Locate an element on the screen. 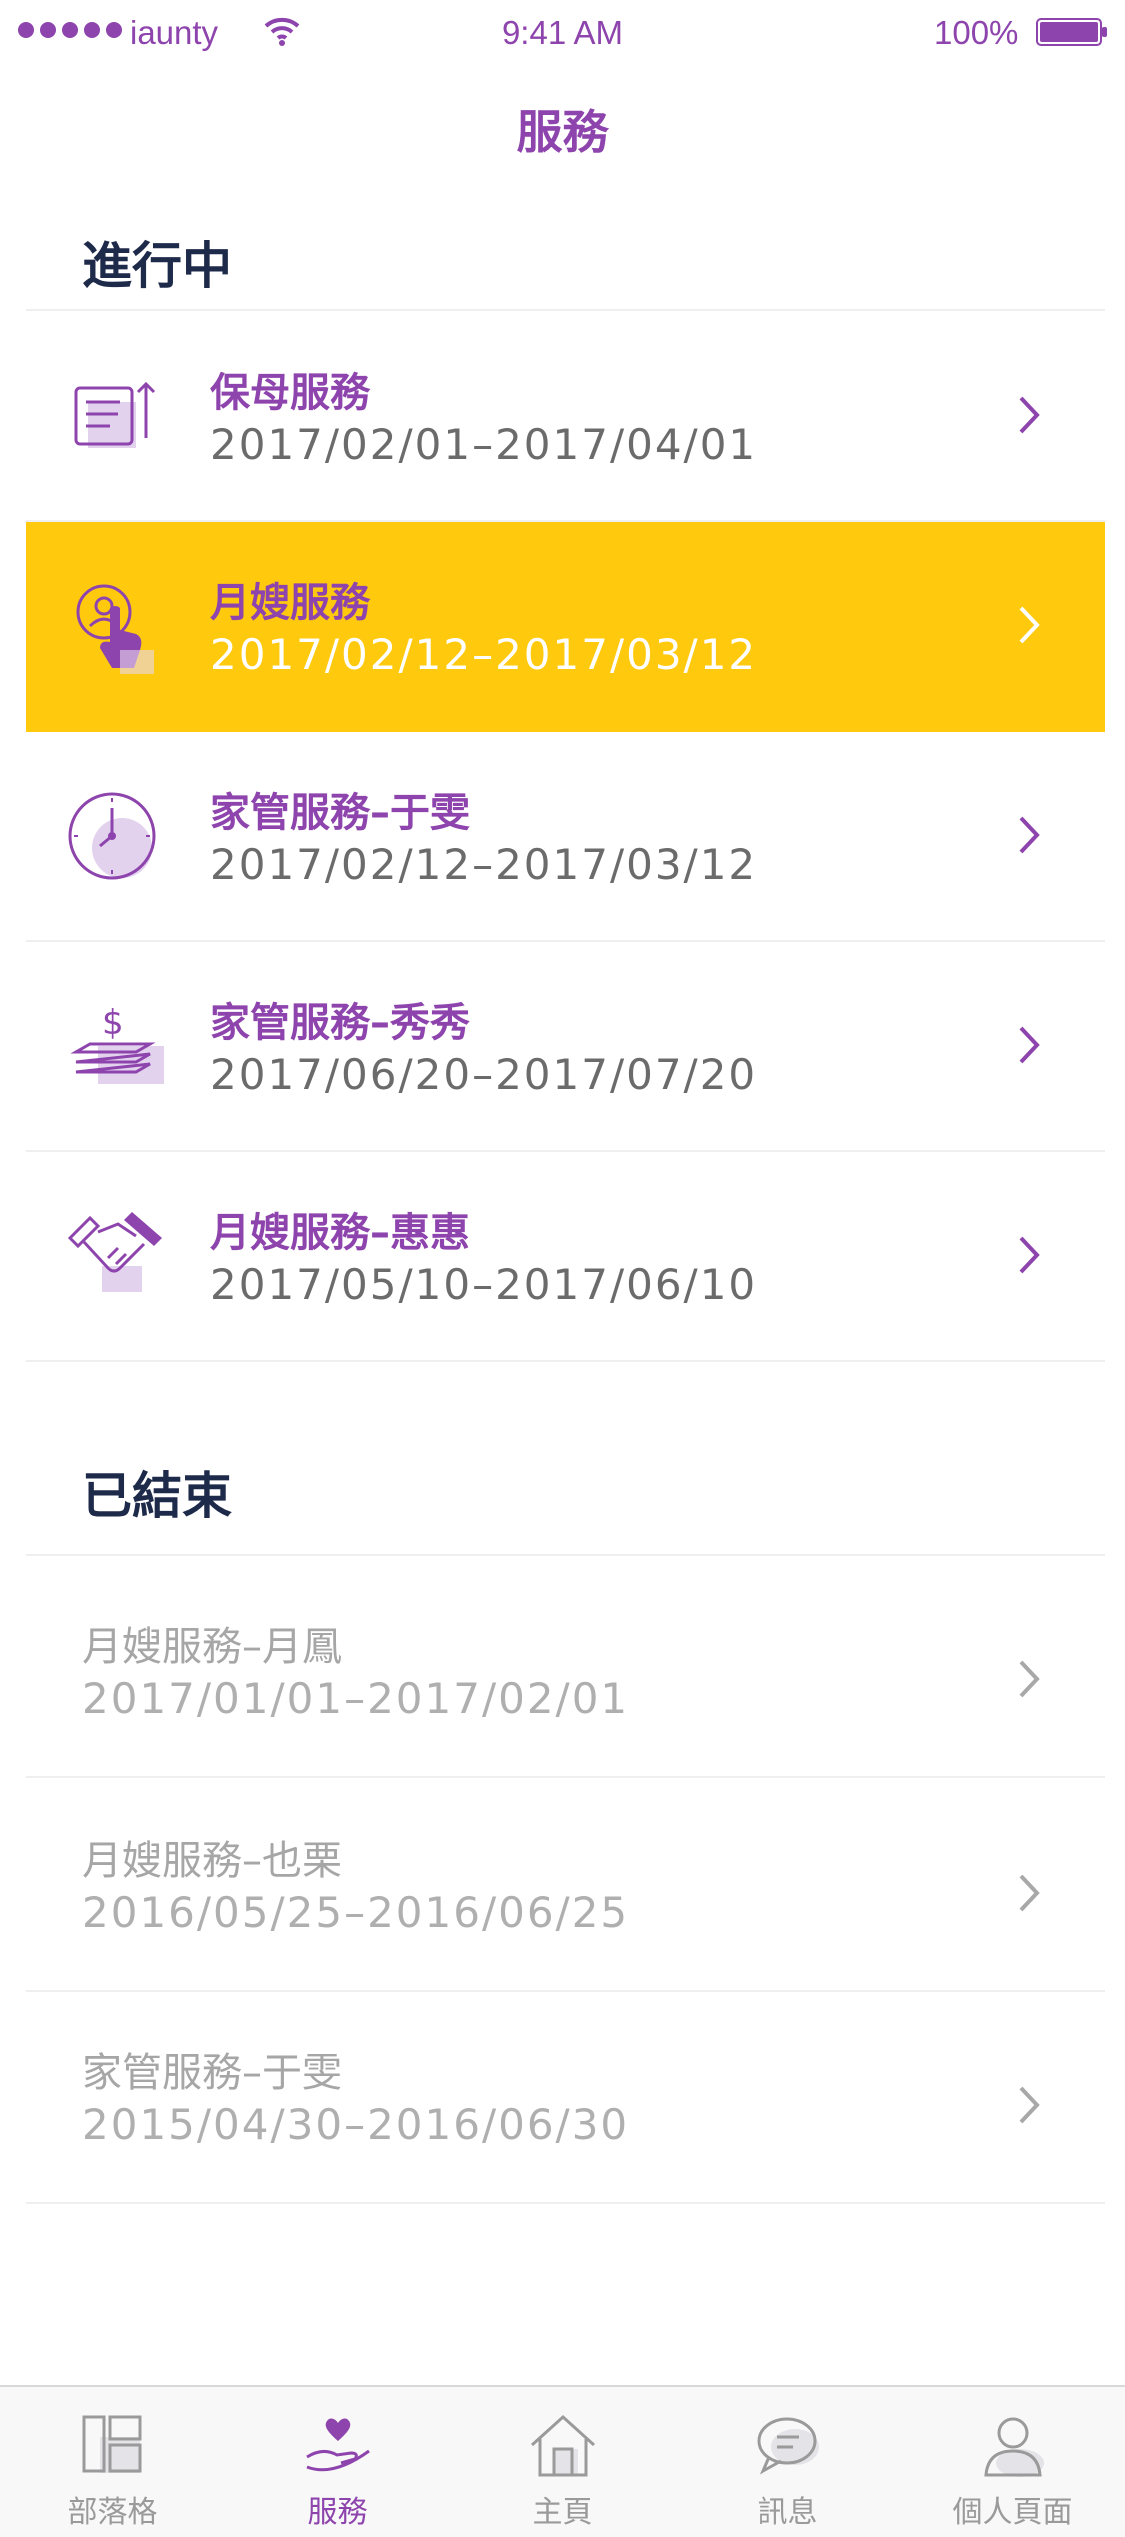 The width and height of the screenshot is (1125, 2537). tab-blog: 部落格 is located at coordinates (112, 2462).